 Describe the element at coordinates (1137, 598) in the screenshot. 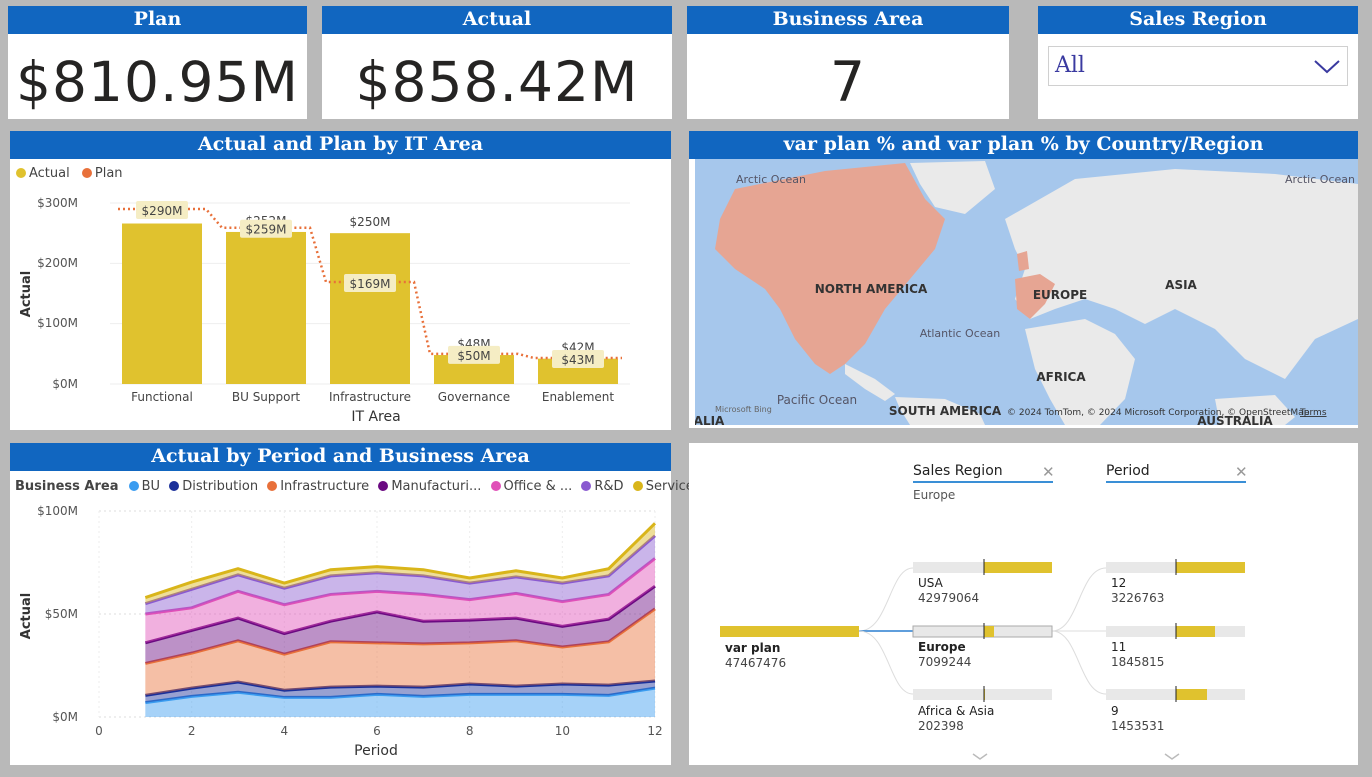

I see `decomp-period-value: 3226763` at that location.